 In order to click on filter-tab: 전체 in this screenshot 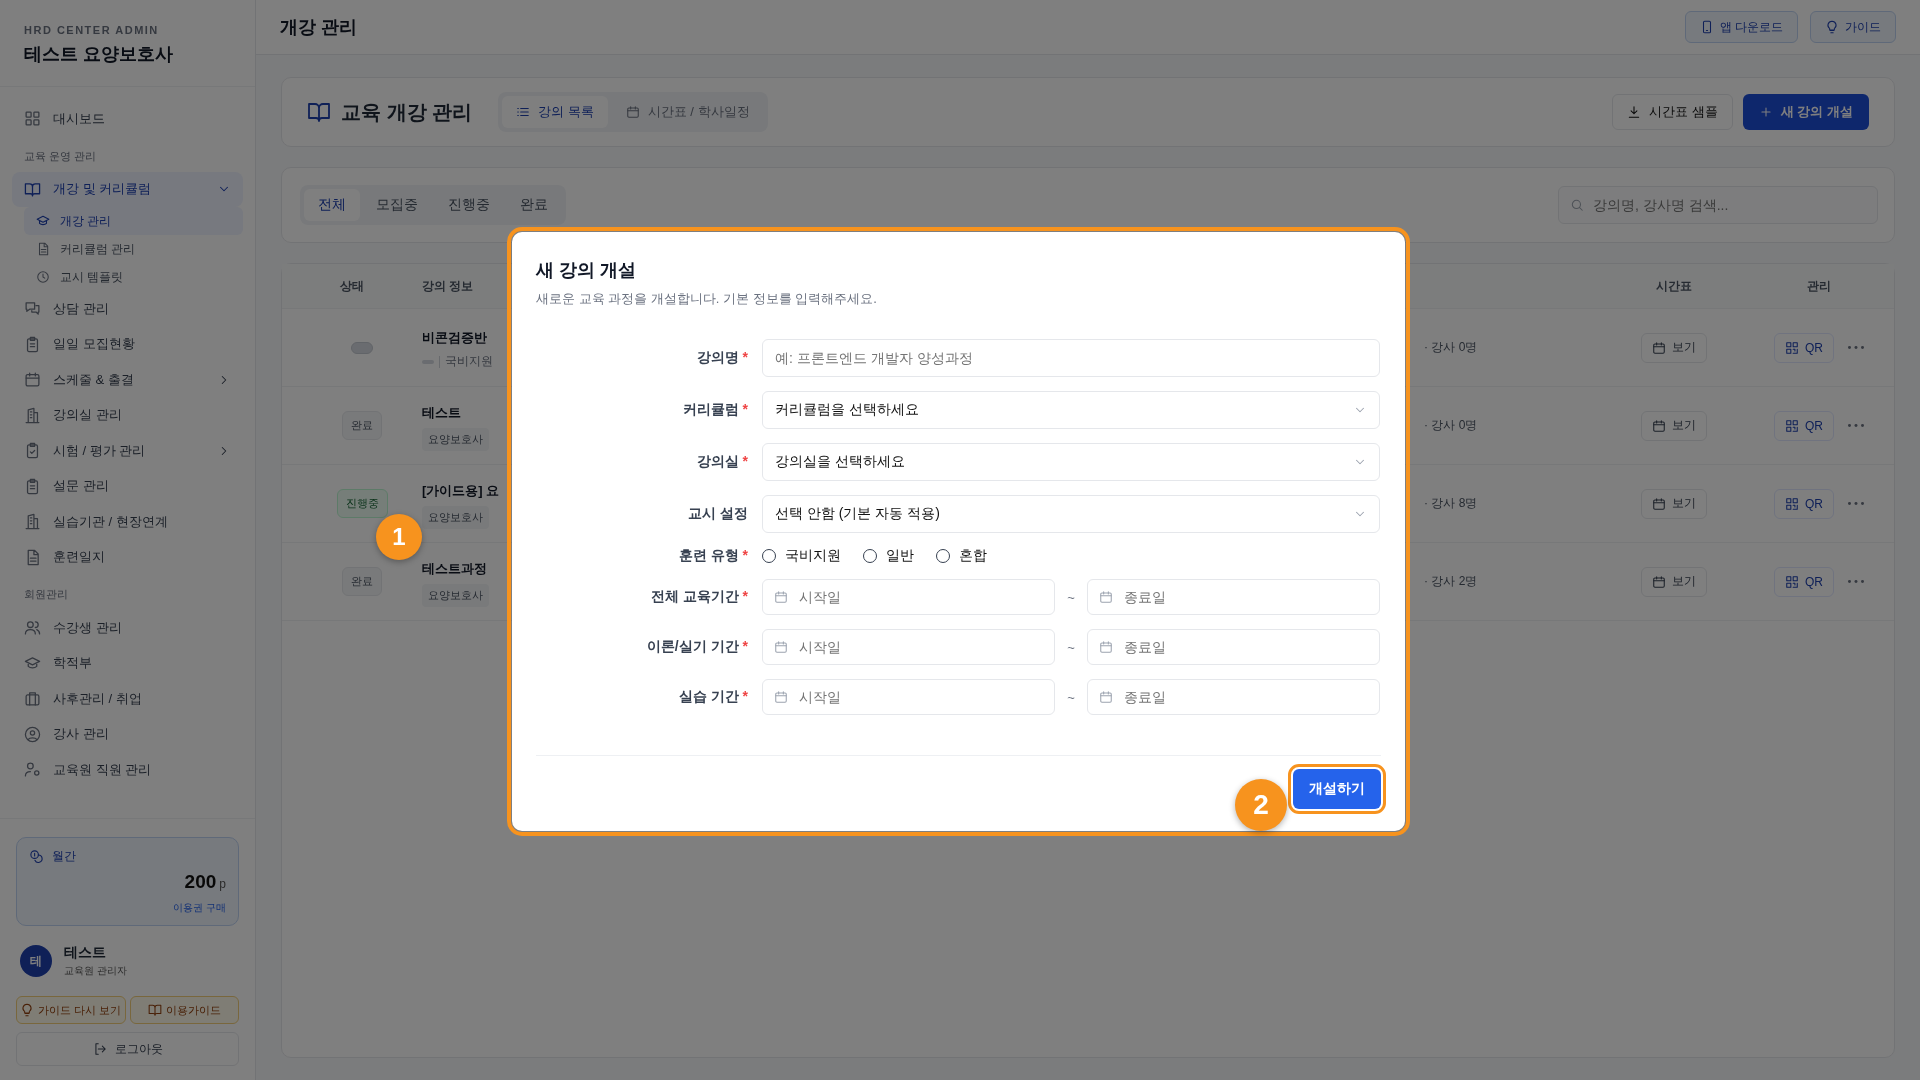, I will do `click(332, 205)`.